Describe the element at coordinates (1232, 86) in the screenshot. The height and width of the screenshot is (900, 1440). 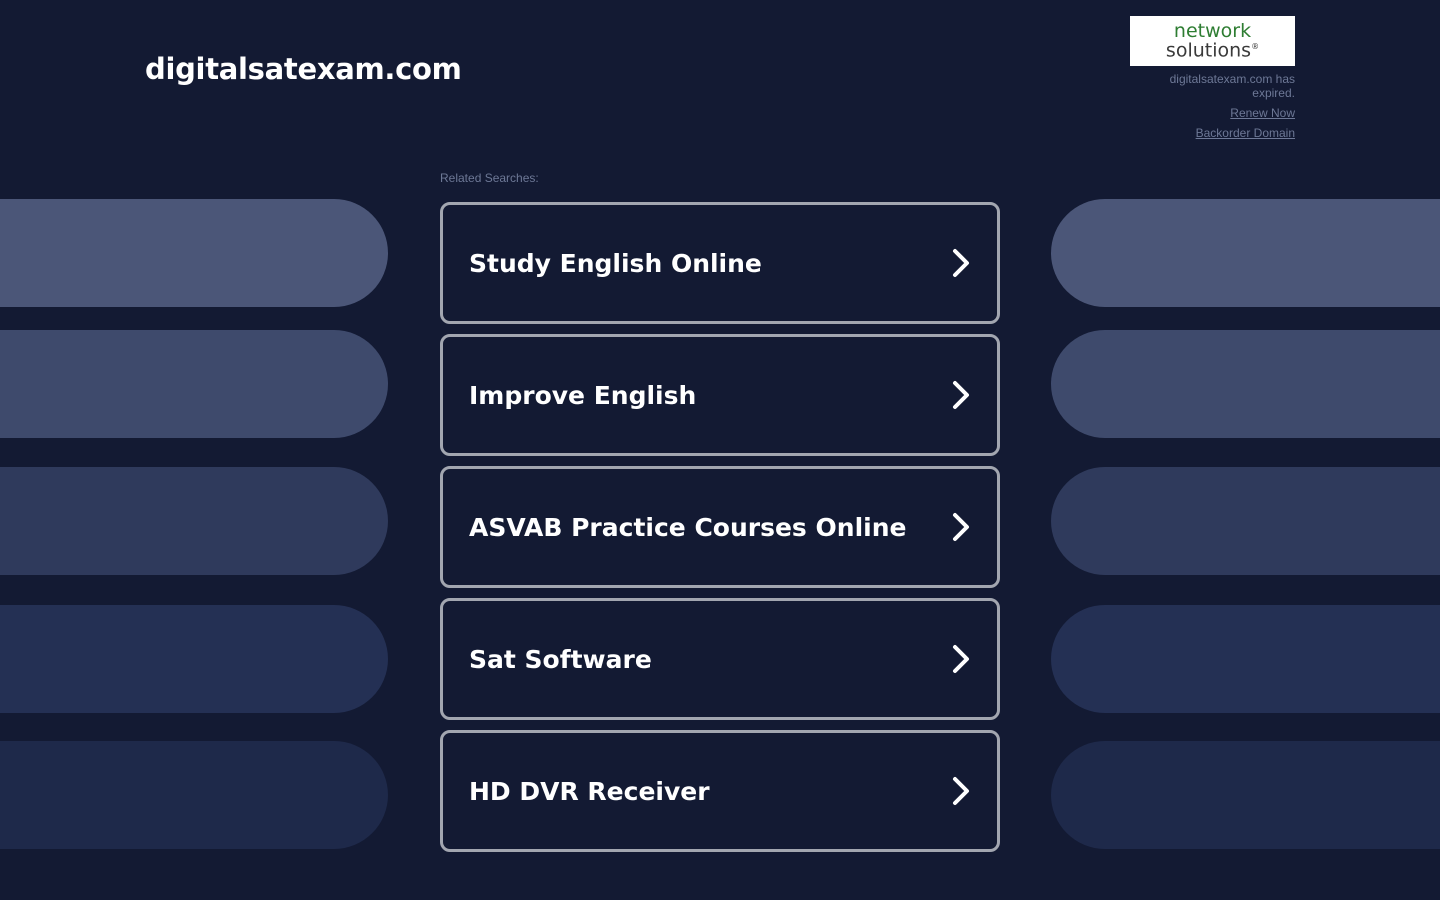
I see `expired-notice: digitalsatexam.com has expired.` at that location.